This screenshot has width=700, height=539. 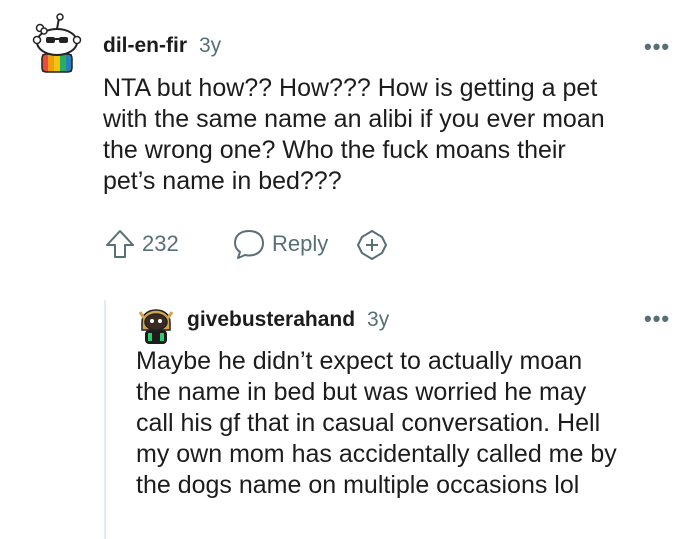 I want to click on upvote-arrow-icon, so click(x=120, y=244).